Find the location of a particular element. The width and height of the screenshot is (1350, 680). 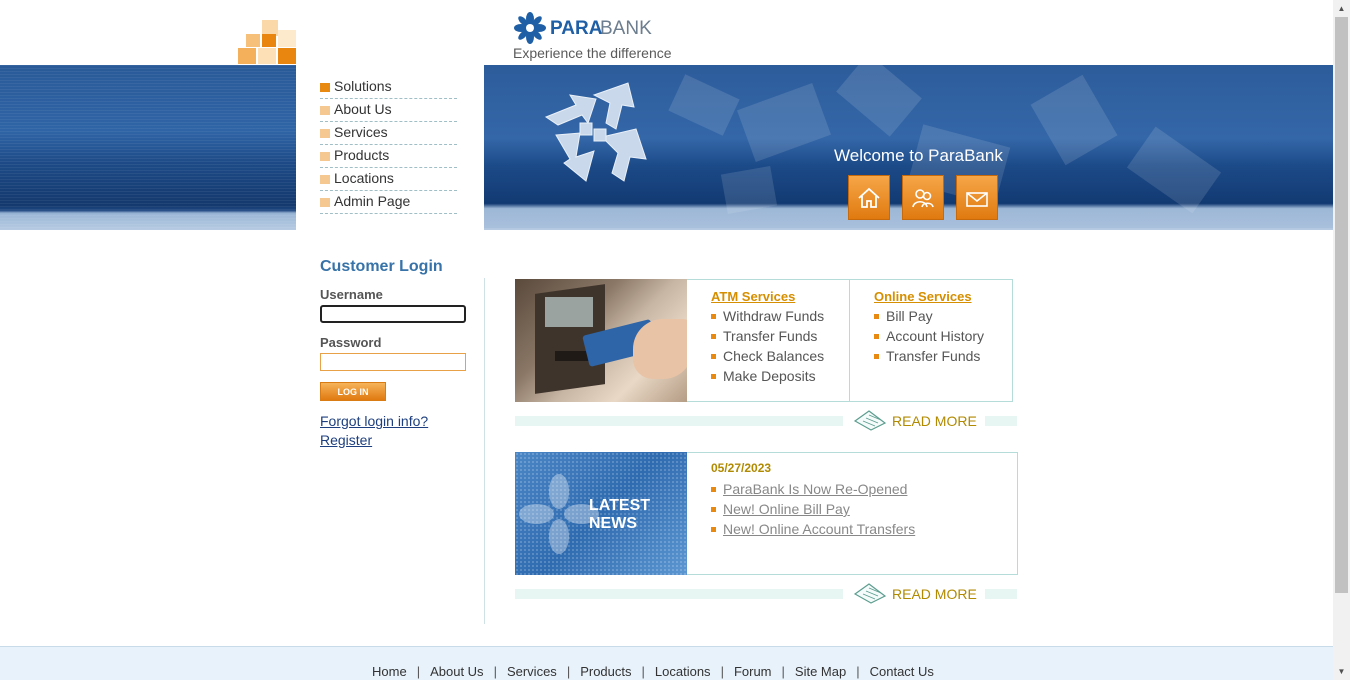

menu-item-label: Admin Page is located at coordinates (372, 201).